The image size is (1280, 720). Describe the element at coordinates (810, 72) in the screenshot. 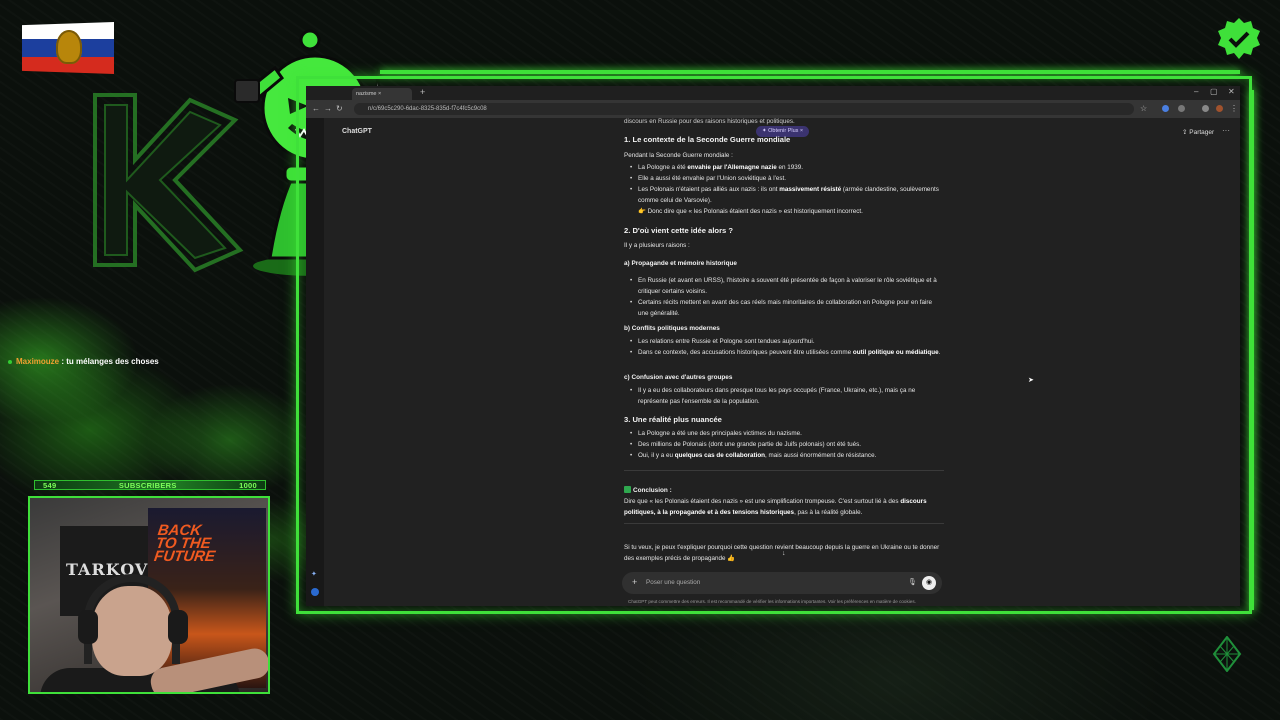

I see `frame-accent-top` at that location.